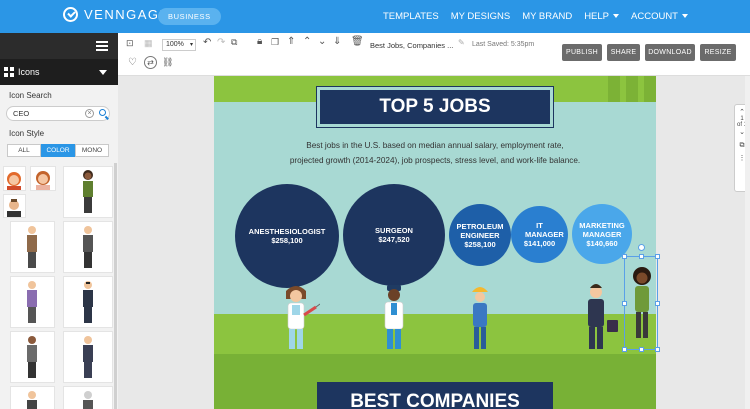 Image resolution: width=750 pixels, height=409 pixels. Describe the element at coordinates (175, 44) in the screenshot. I see `zoom-value: 100%` at that location.